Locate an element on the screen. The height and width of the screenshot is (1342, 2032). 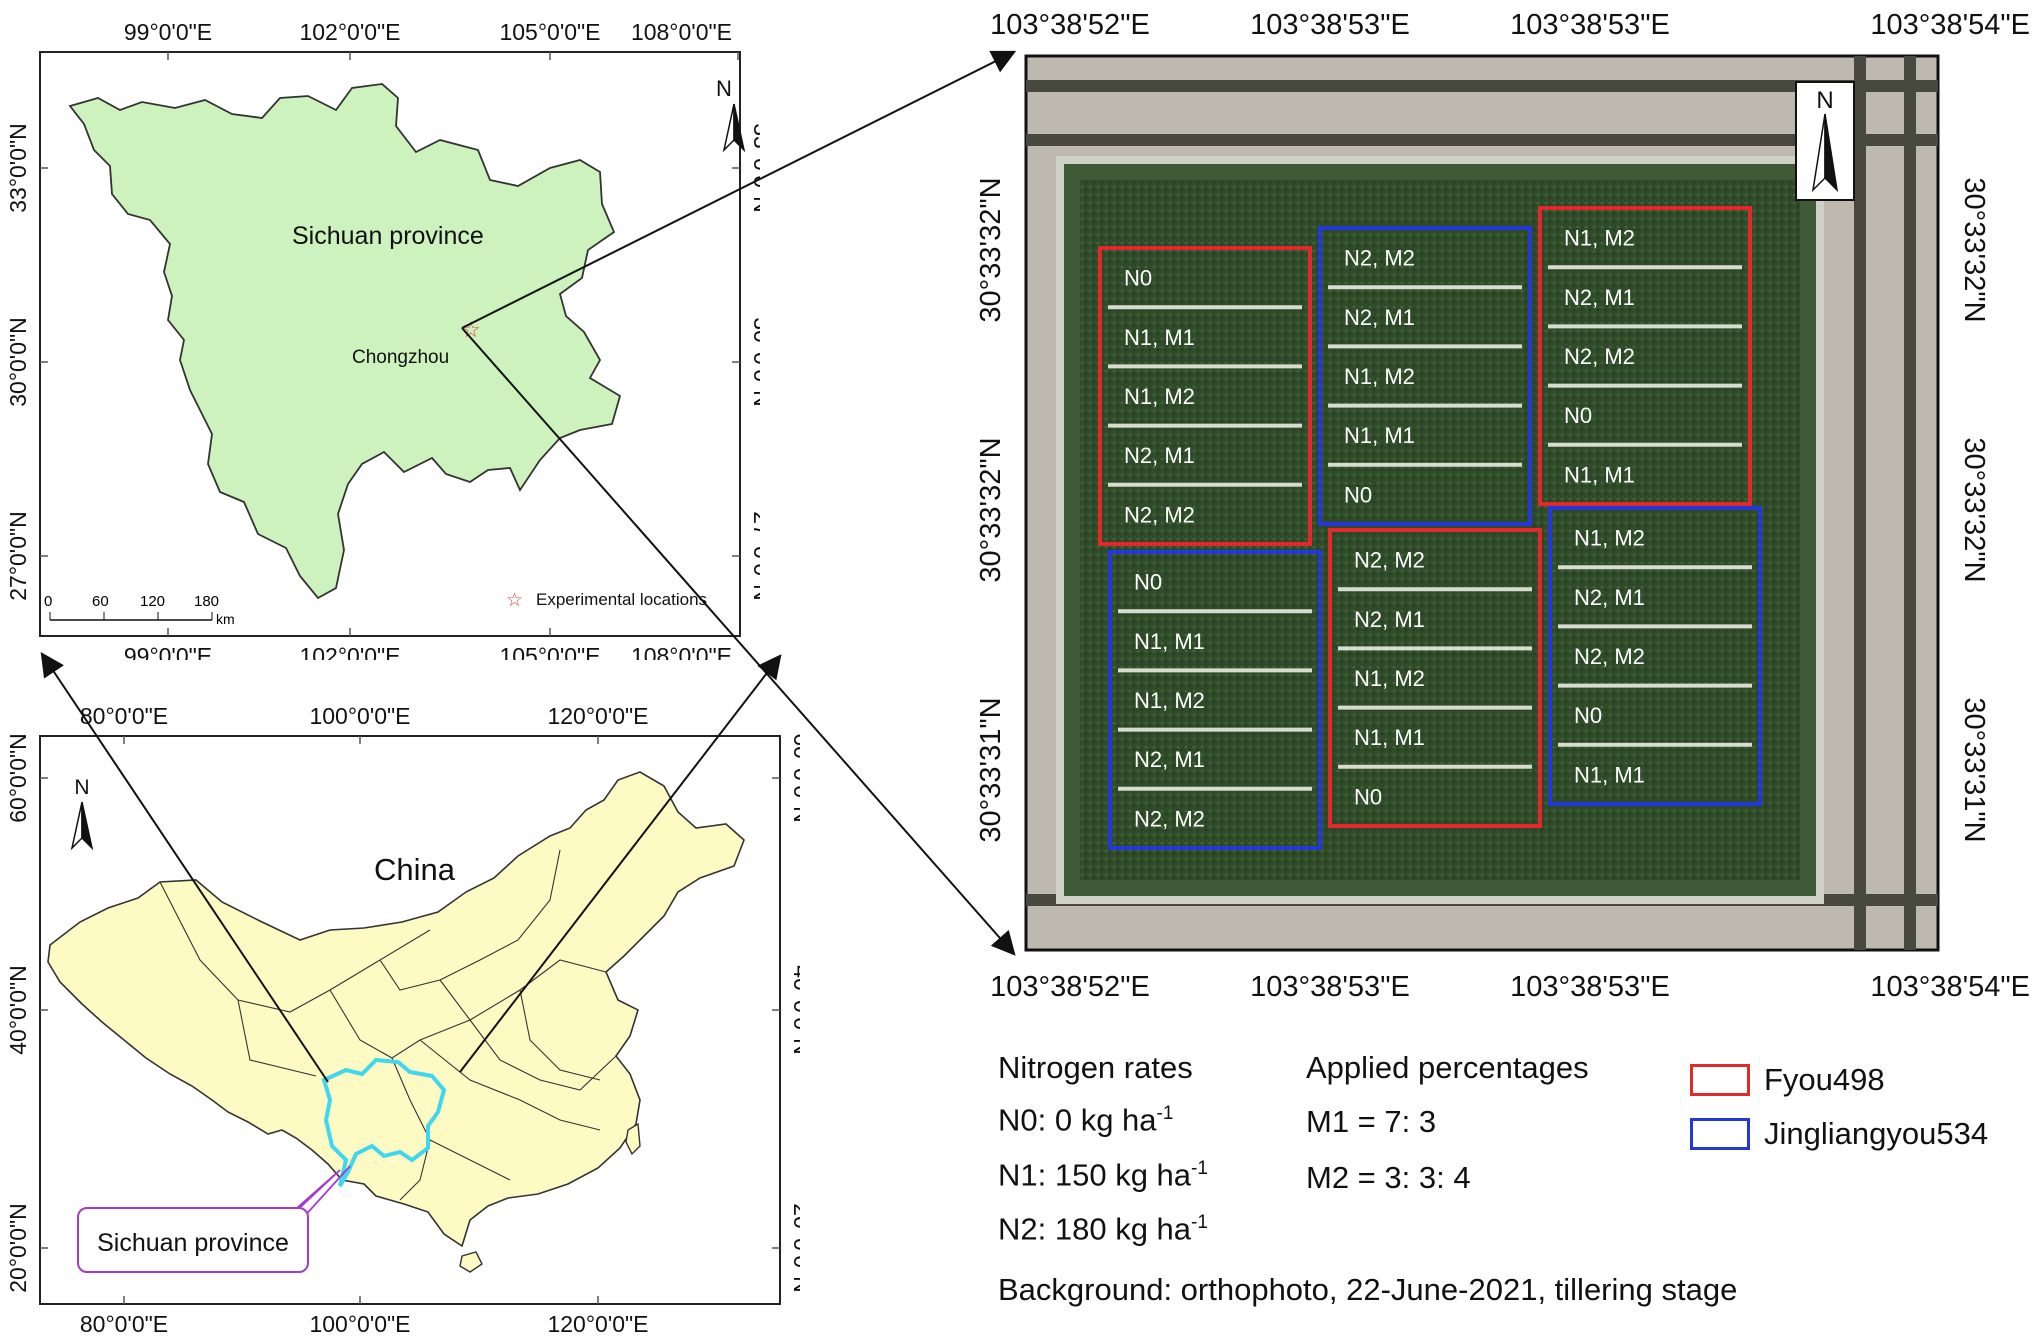
china-right-tick-2: 40°0'0"N is located at coordinates (794, 1010).